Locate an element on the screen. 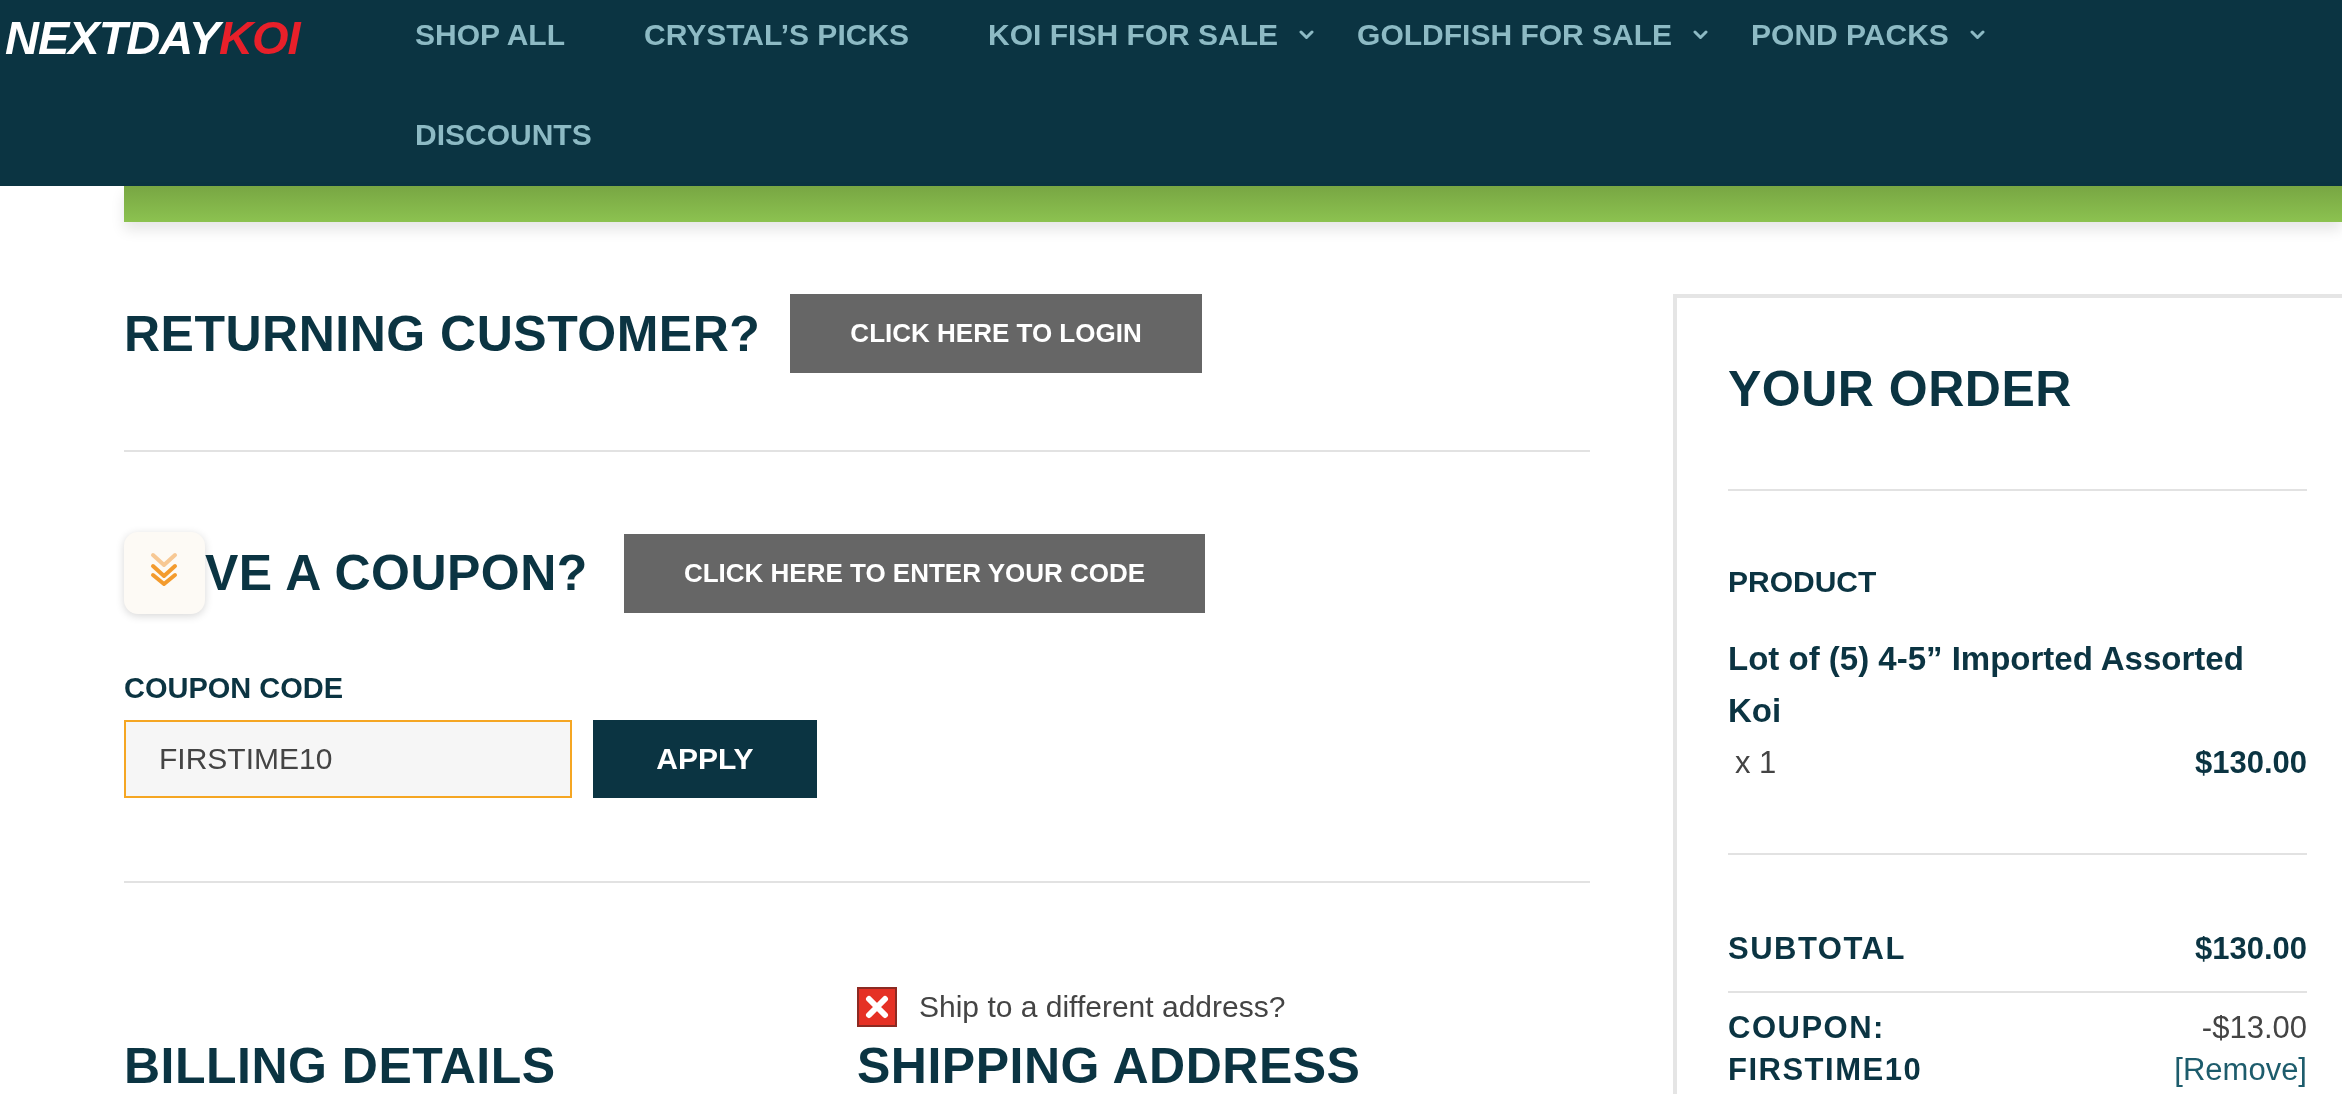 The height and width of the screenshot is (1094, 2342). column-header: PRODUCT is located at coordinates (1803, 582).